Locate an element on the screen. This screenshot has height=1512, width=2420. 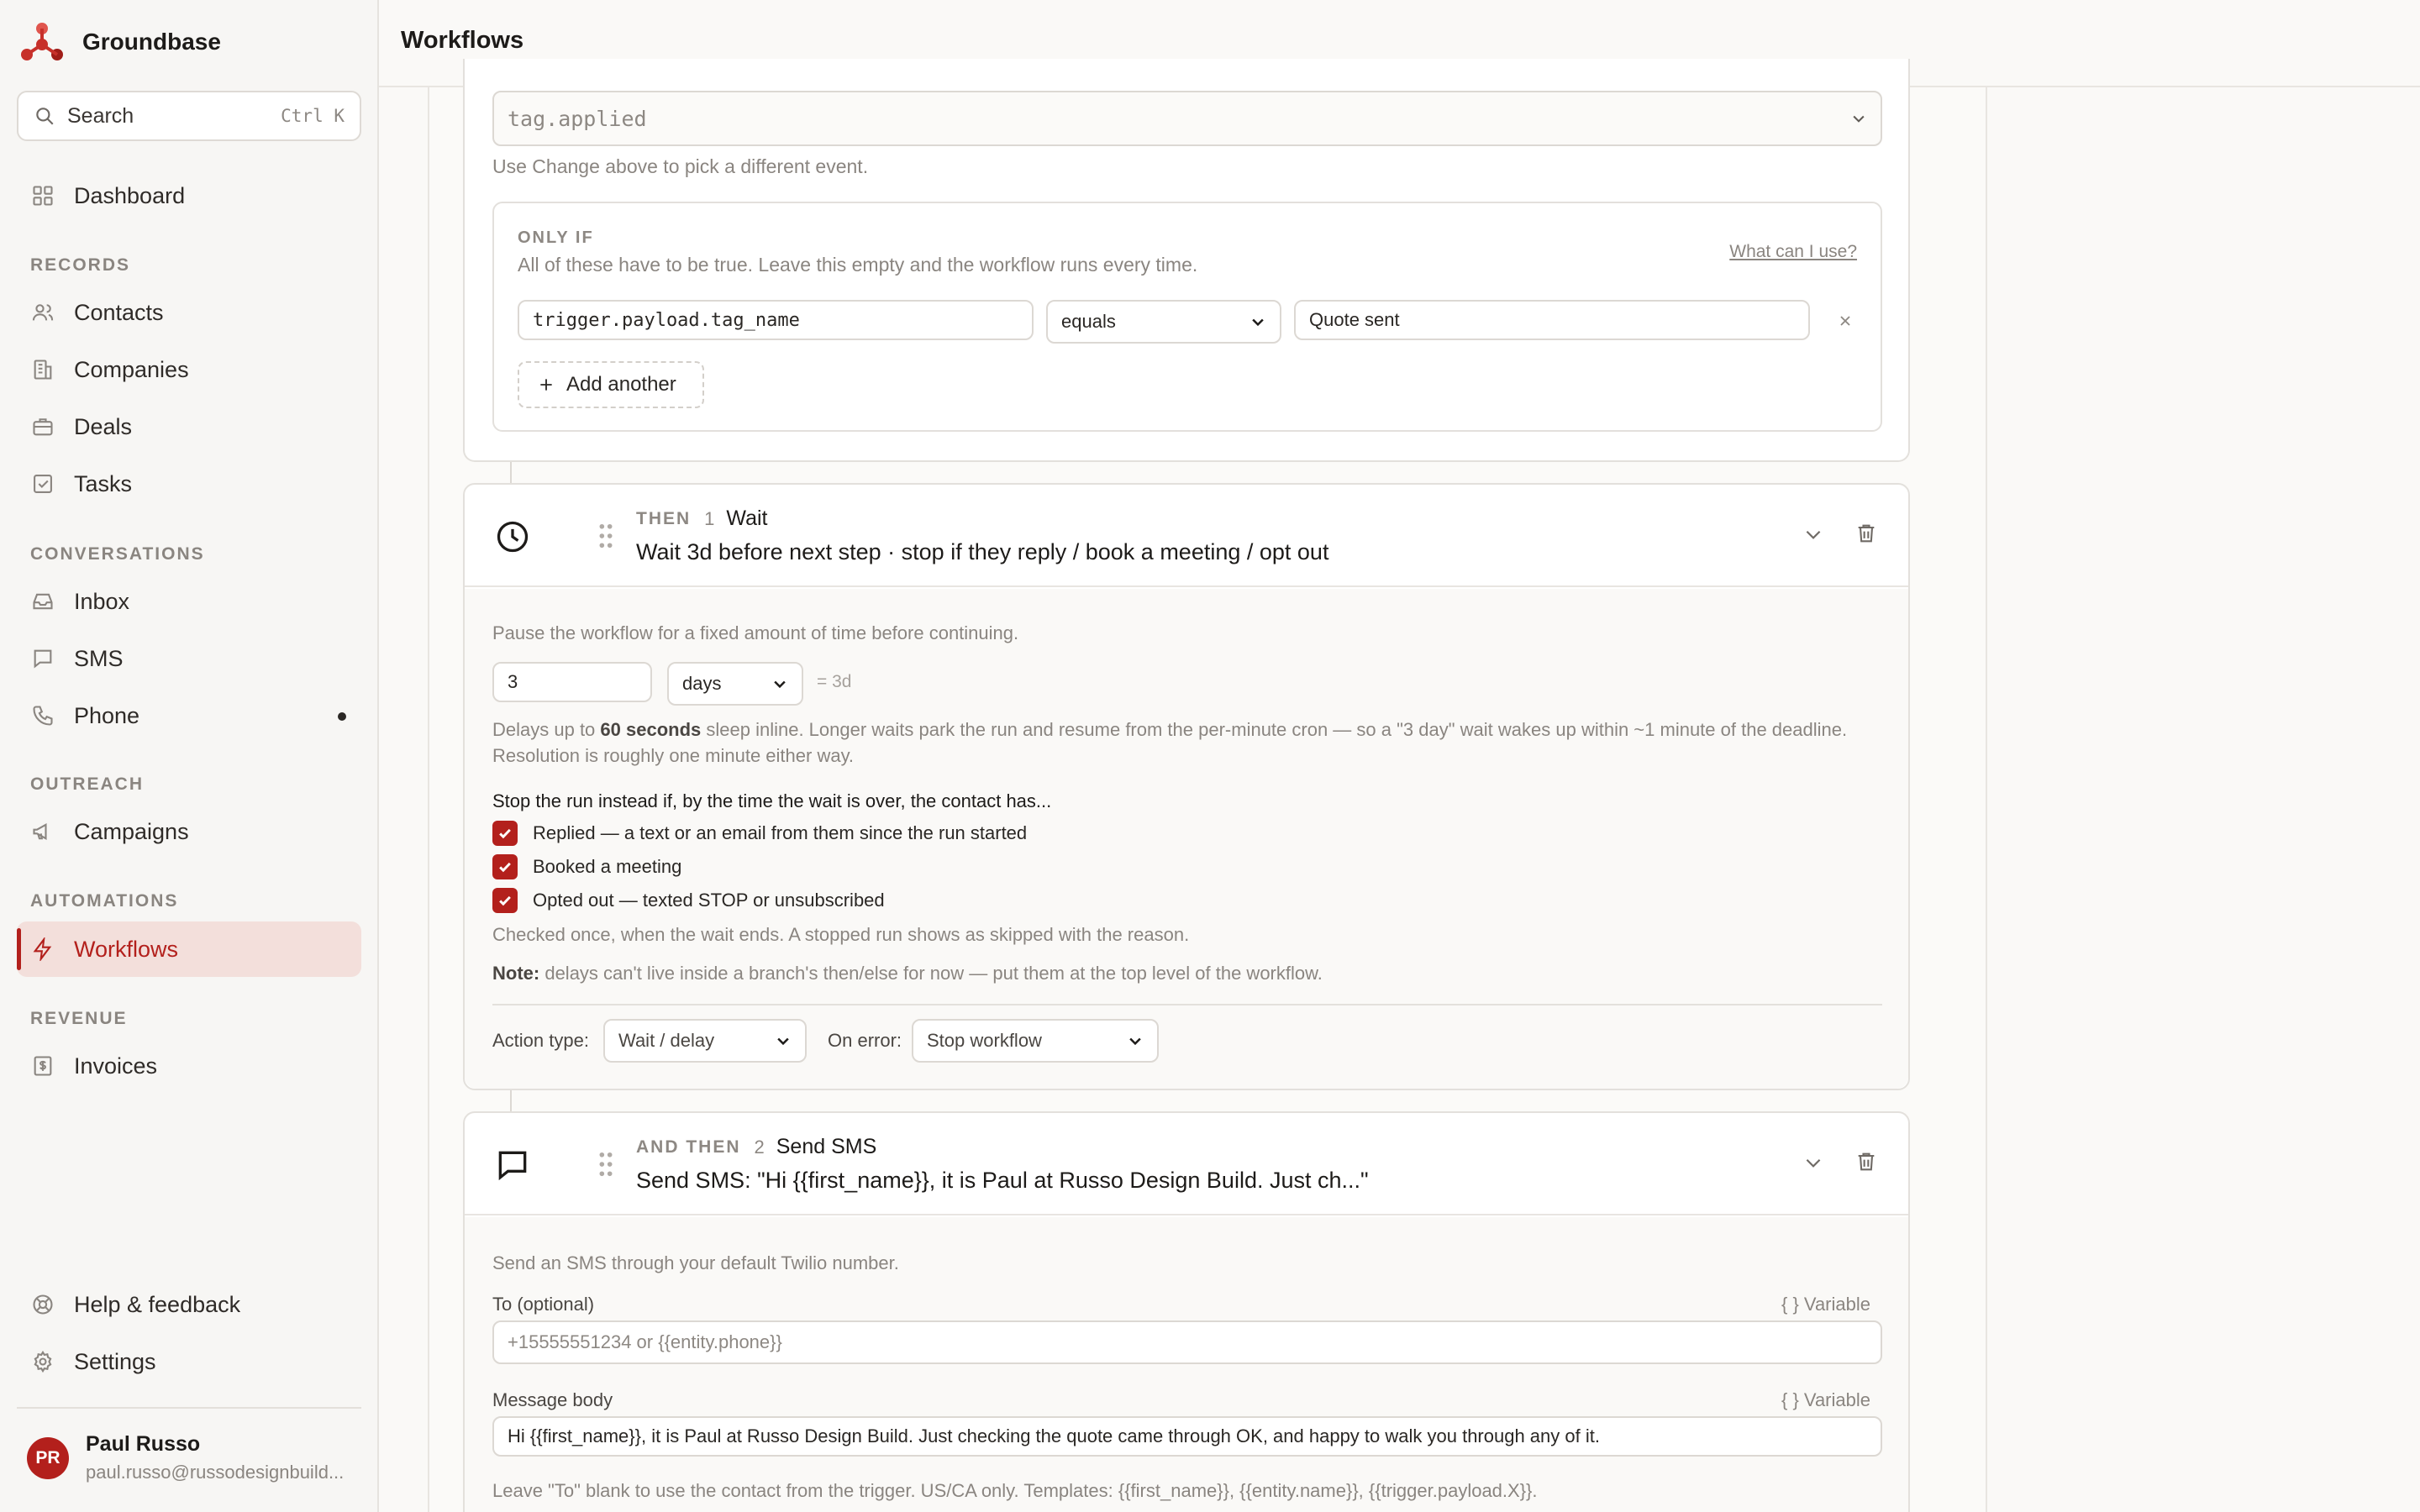
sidebar-item-contacts: Contacts is located at coordinates (189, 312).